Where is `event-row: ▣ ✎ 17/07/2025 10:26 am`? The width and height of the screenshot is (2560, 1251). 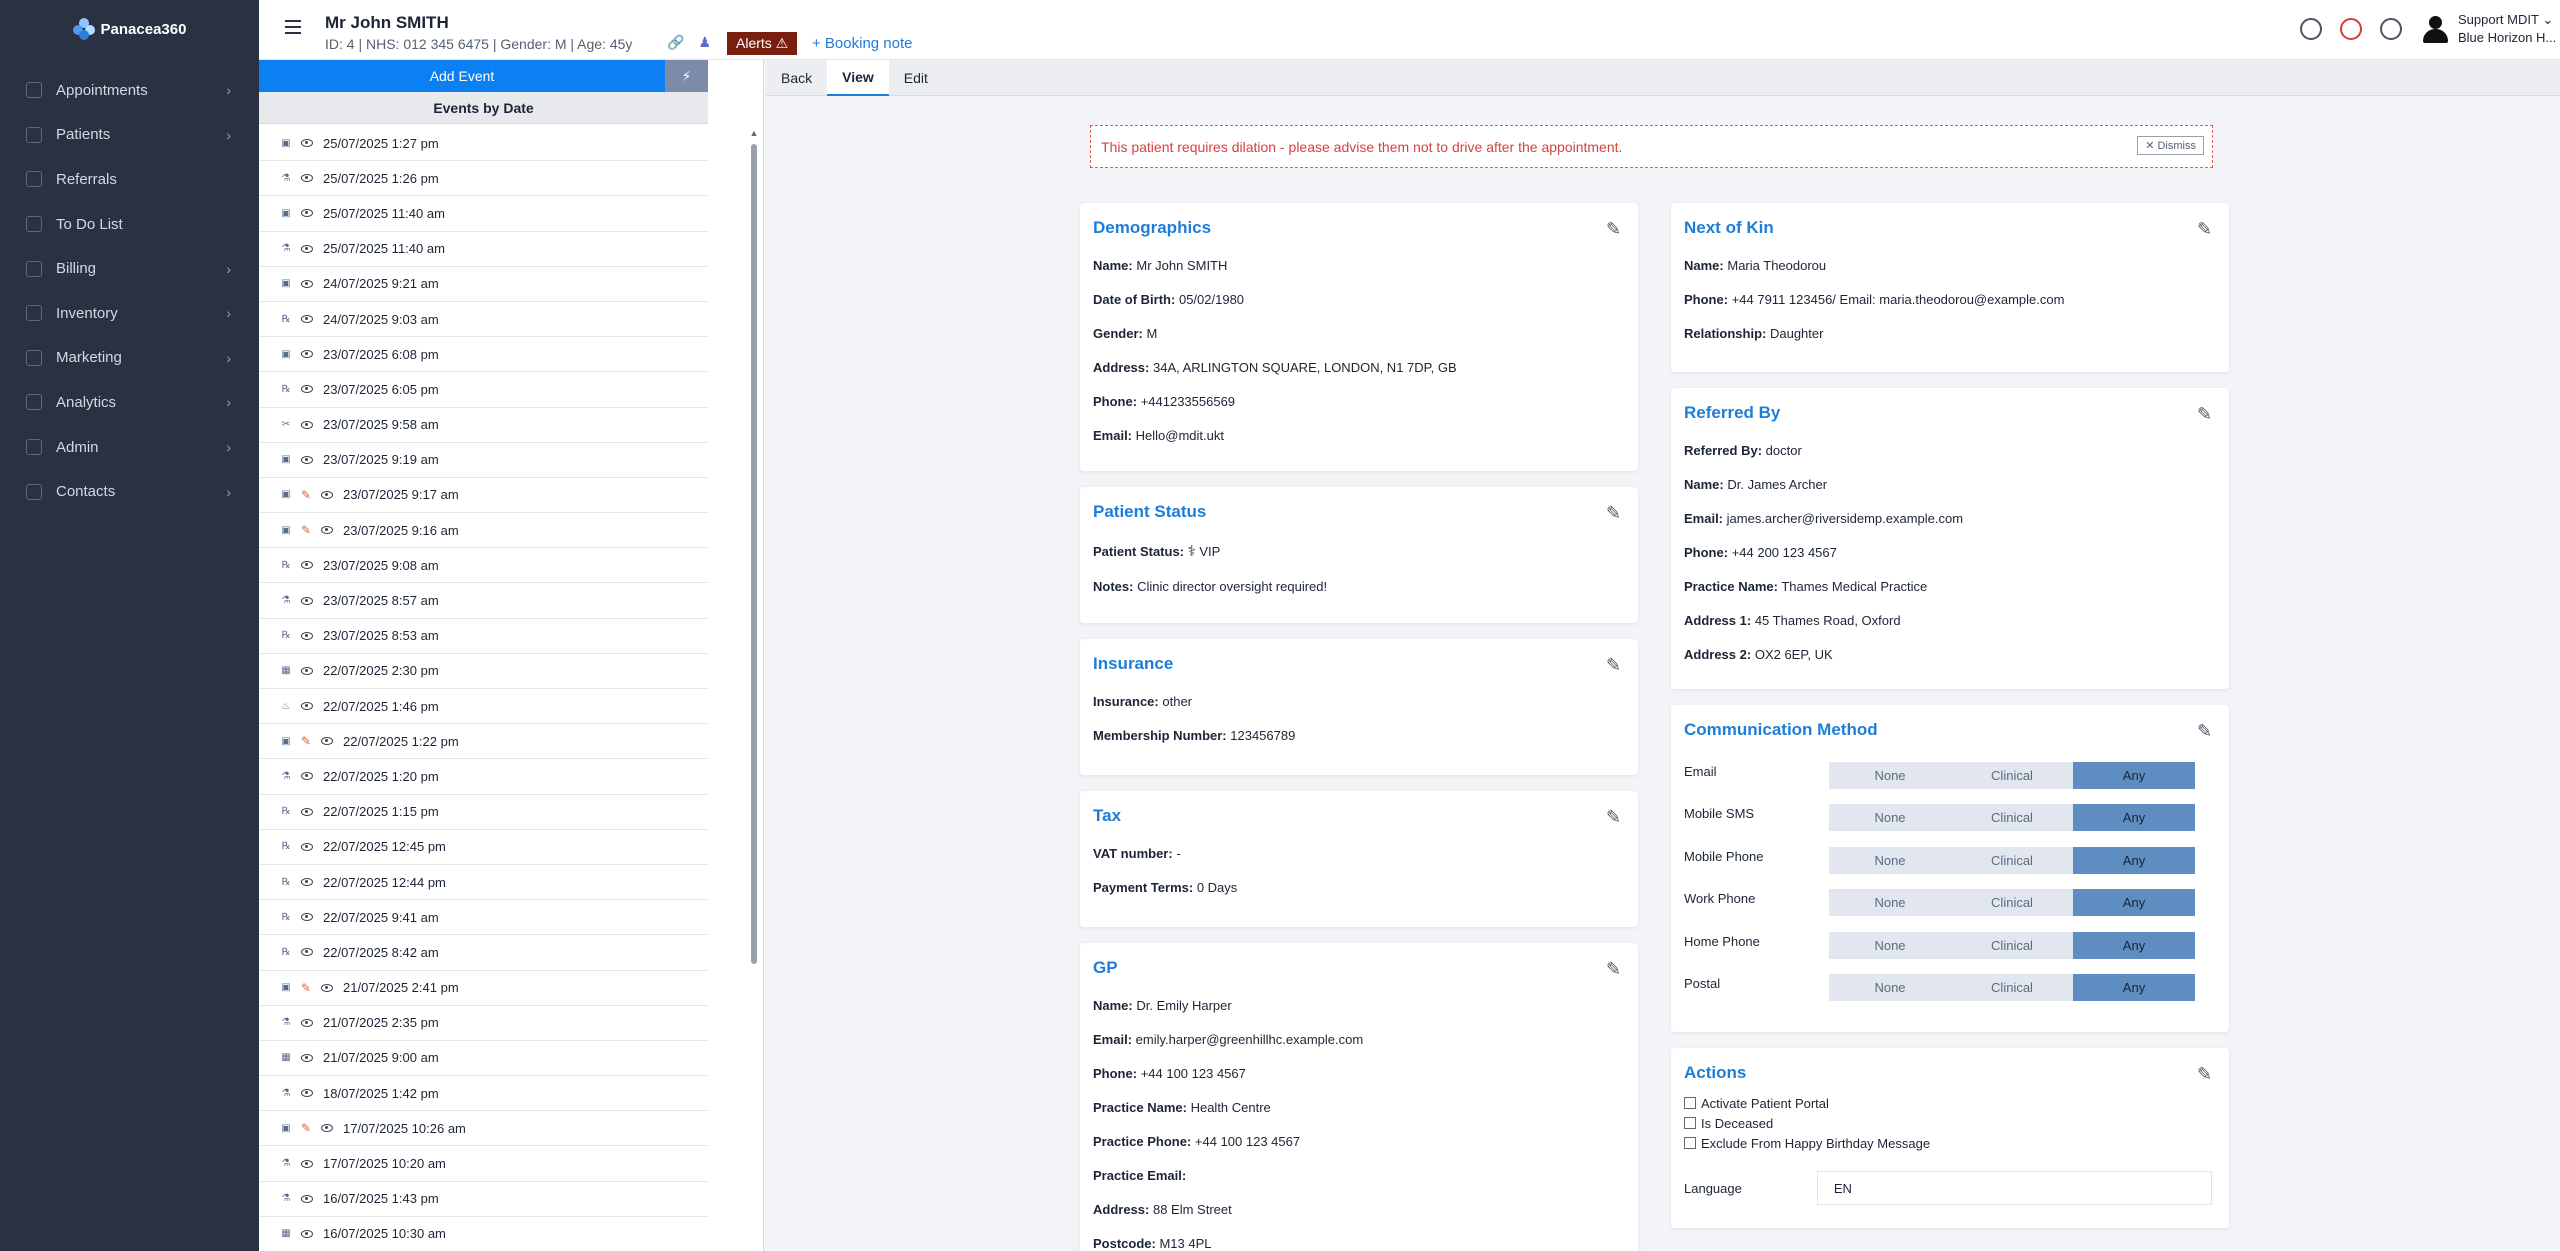 event-row: ▣ ✎ 17/07/2025 10:26 am is located at coordinates (483, 1129).